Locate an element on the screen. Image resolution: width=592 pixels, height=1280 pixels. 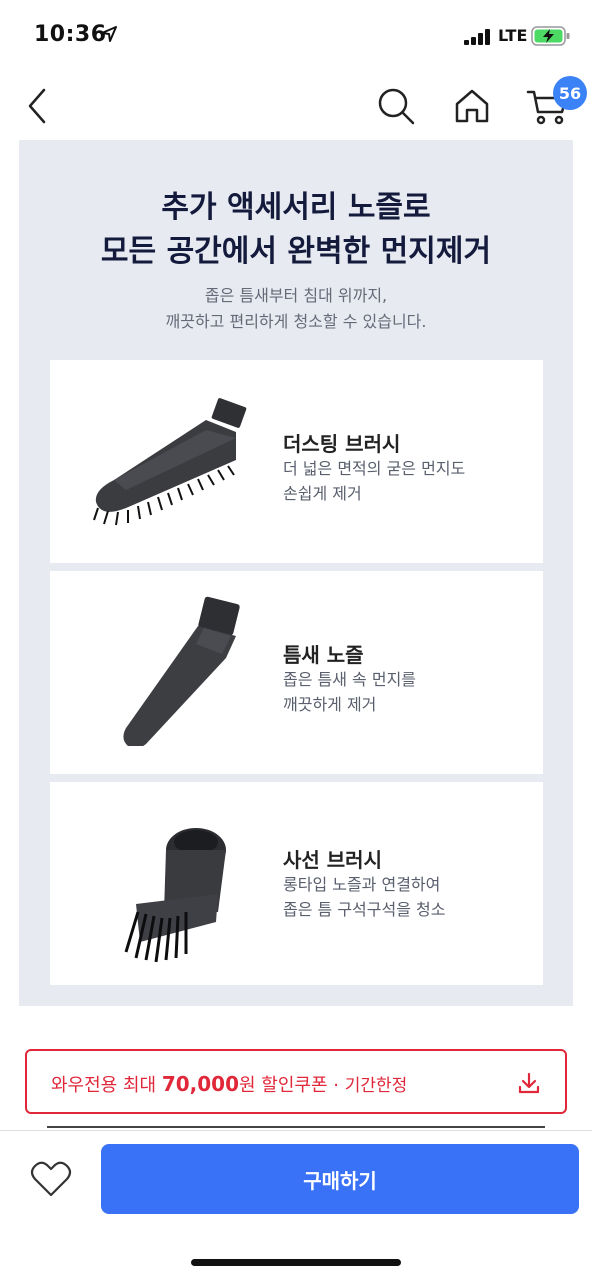
angled-brush-image is located at coordinates (175, 895).